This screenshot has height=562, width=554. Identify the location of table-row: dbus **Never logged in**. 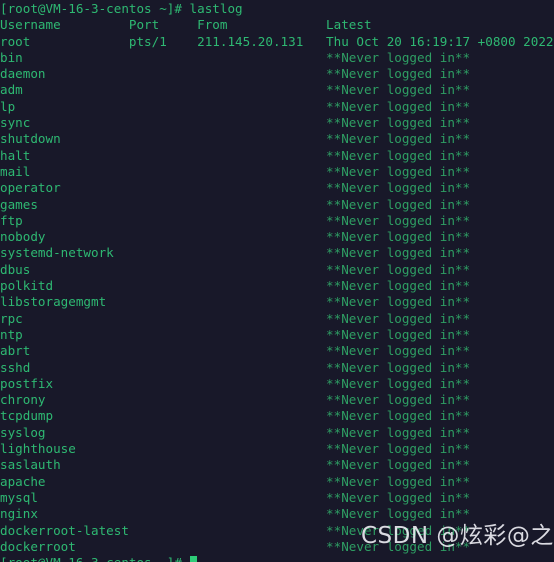
(277, 270).